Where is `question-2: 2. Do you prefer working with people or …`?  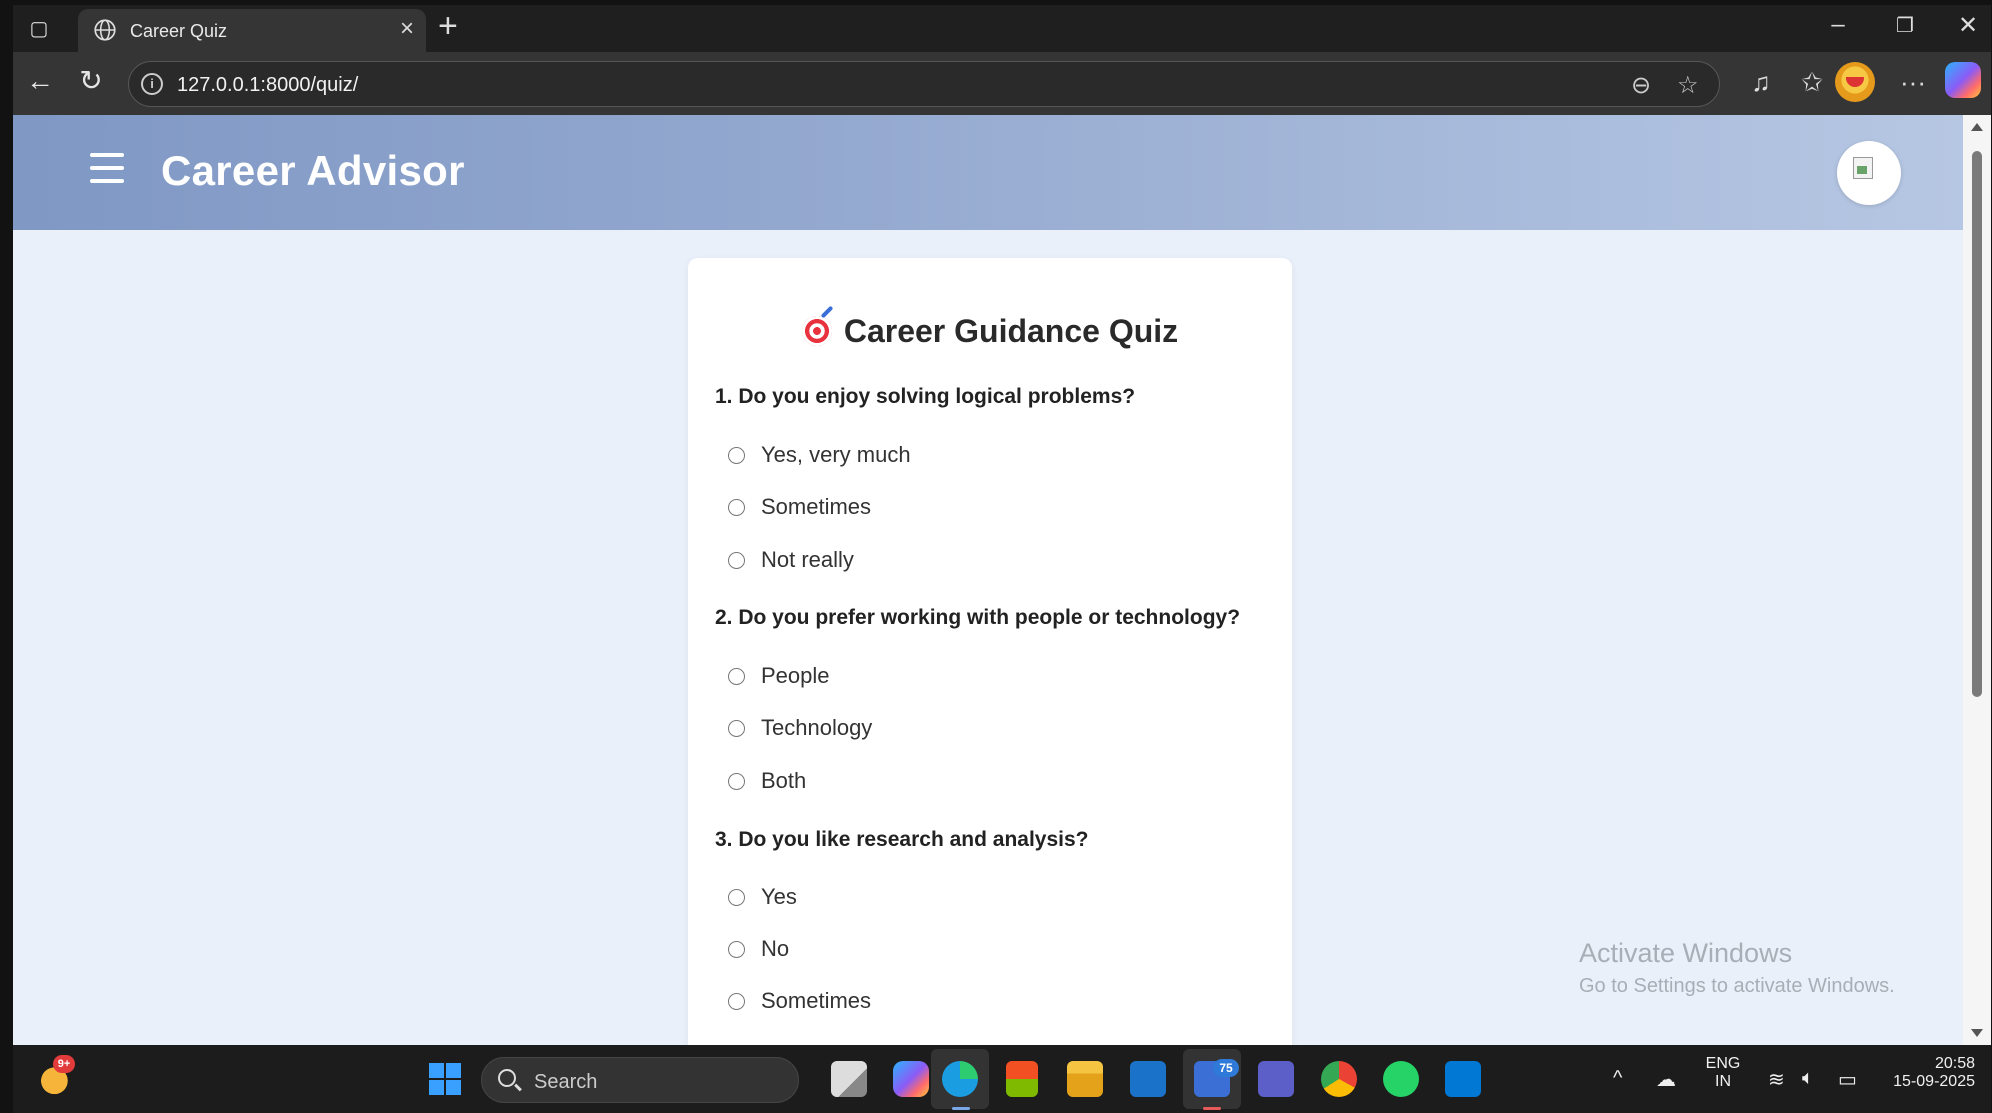 question-2: 2. Do you prefer working with people or … is located at coordinates (978, 617).